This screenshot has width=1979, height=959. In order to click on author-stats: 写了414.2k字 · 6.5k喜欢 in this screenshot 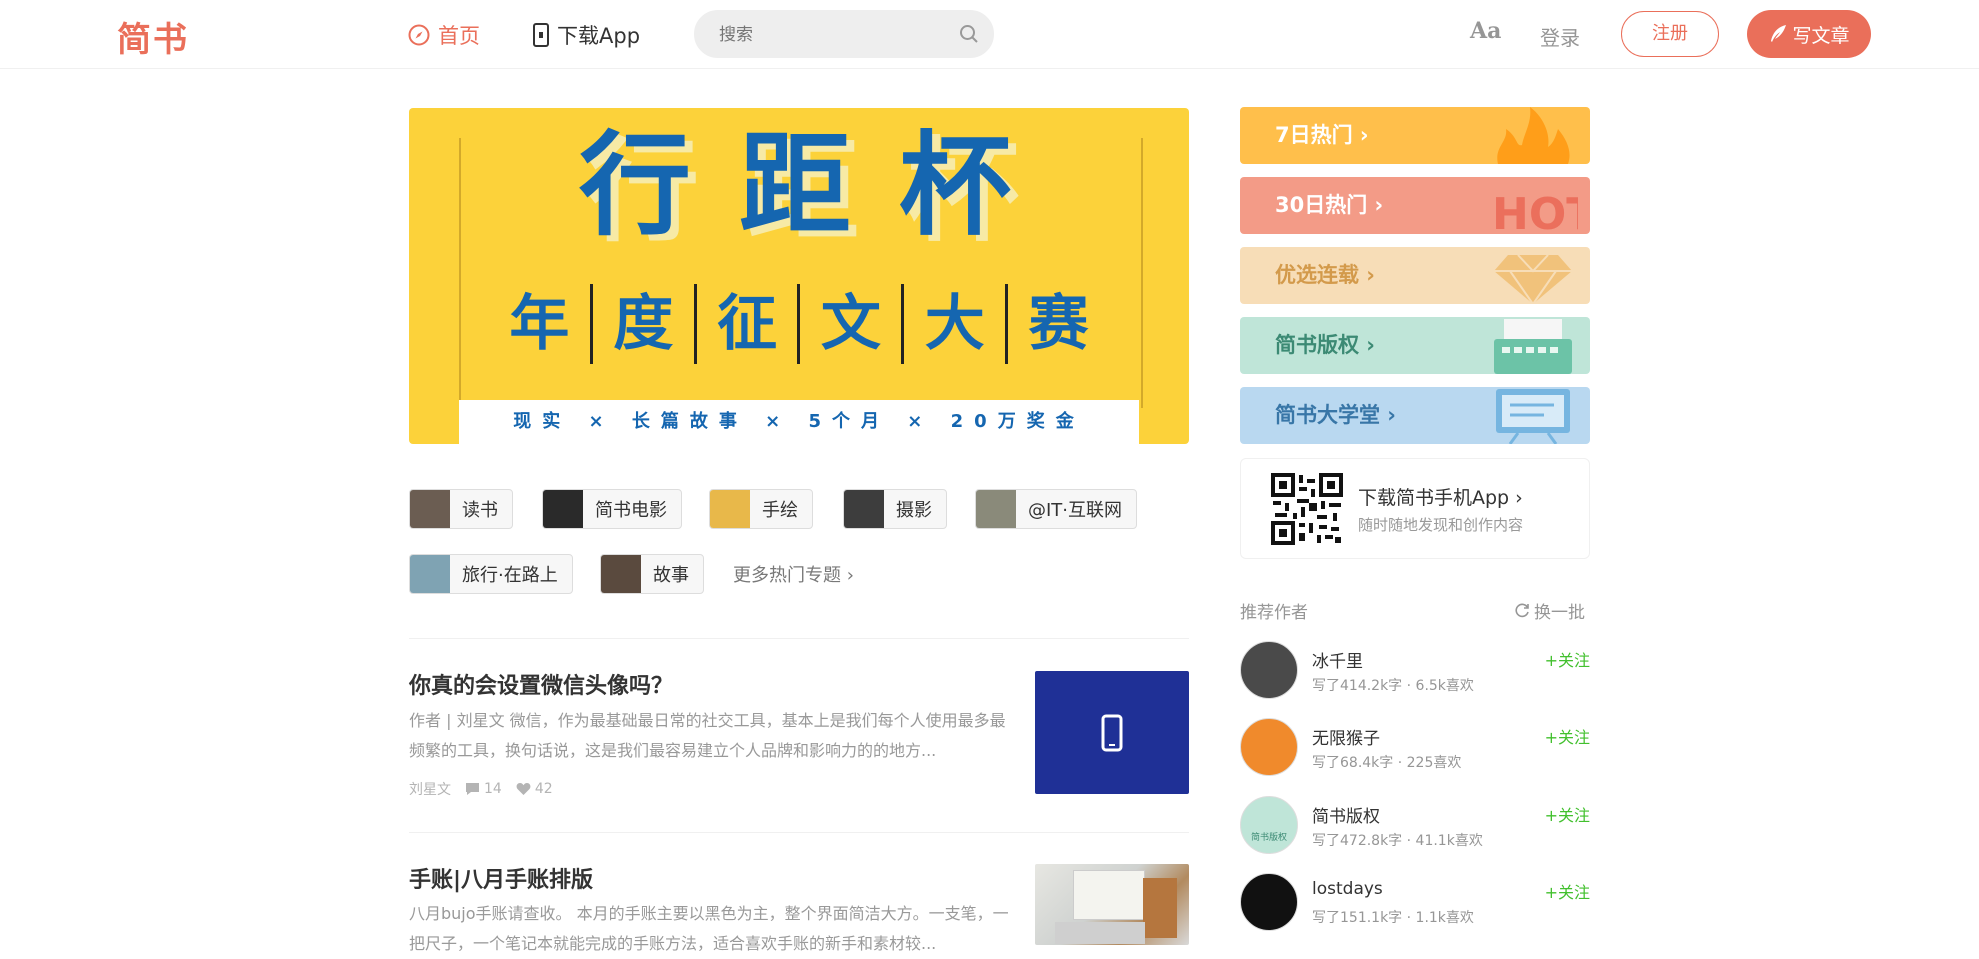, I will do `click(1393, 686)`.